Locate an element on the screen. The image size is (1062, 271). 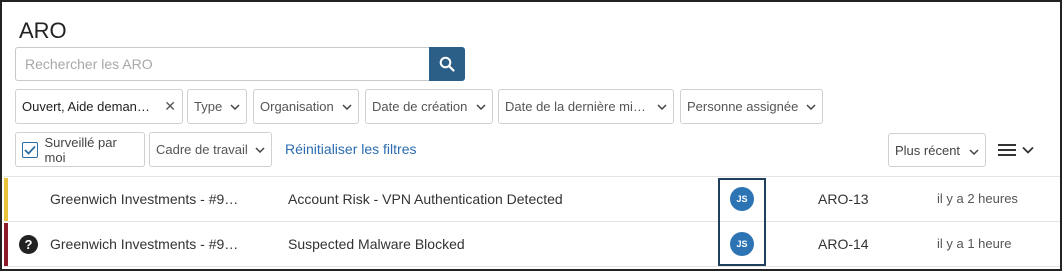
assignee-filter: Personne assignée is located at coordinates (751, 106).